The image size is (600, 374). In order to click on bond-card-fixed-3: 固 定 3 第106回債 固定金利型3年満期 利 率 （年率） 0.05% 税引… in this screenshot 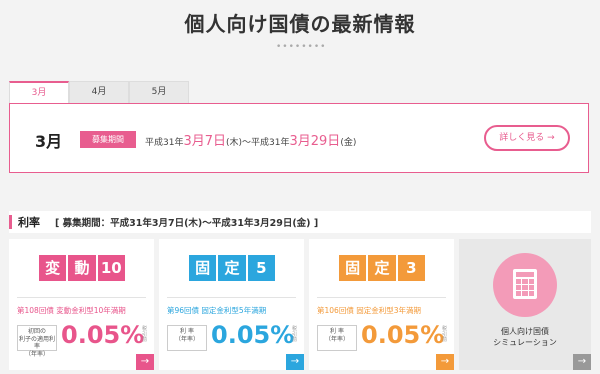, I will do `click(381, 304)`.